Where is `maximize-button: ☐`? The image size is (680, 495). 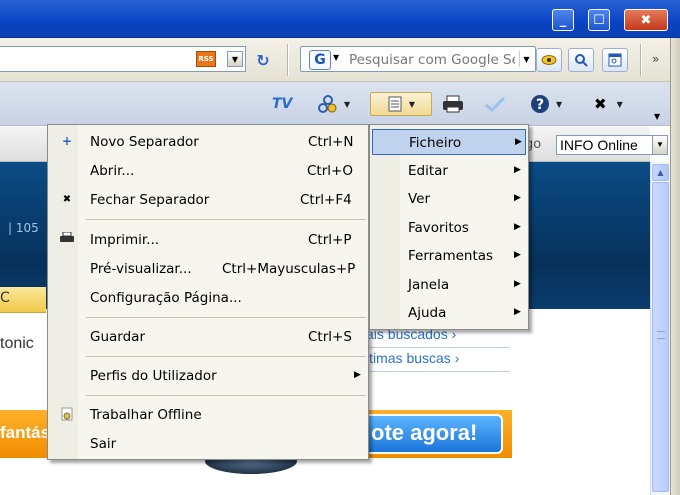
maximize-button: ☐ is located at coordinates (599, 20).